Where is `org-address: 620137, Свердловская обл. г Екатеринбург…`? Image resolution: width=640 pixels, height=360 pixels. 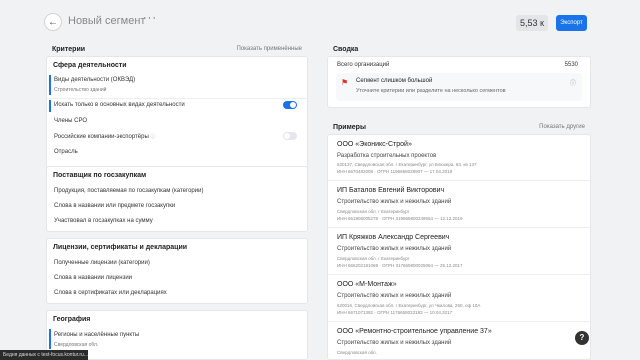 org-address: 620137, Свердловская обл. г Екатеринбург… is located at coordinates (407, 164).